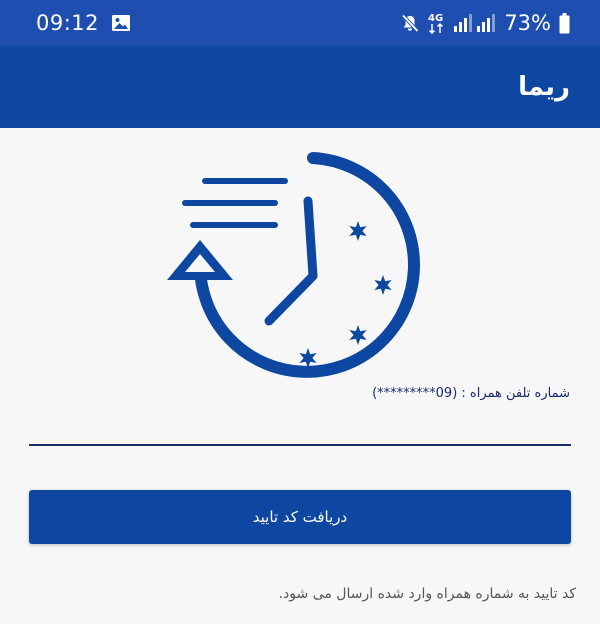 This screenshot has height=624, width=600. Describe the element at coordinates (121, 23) in the screenshot. I see `gallery-icon` at that location.